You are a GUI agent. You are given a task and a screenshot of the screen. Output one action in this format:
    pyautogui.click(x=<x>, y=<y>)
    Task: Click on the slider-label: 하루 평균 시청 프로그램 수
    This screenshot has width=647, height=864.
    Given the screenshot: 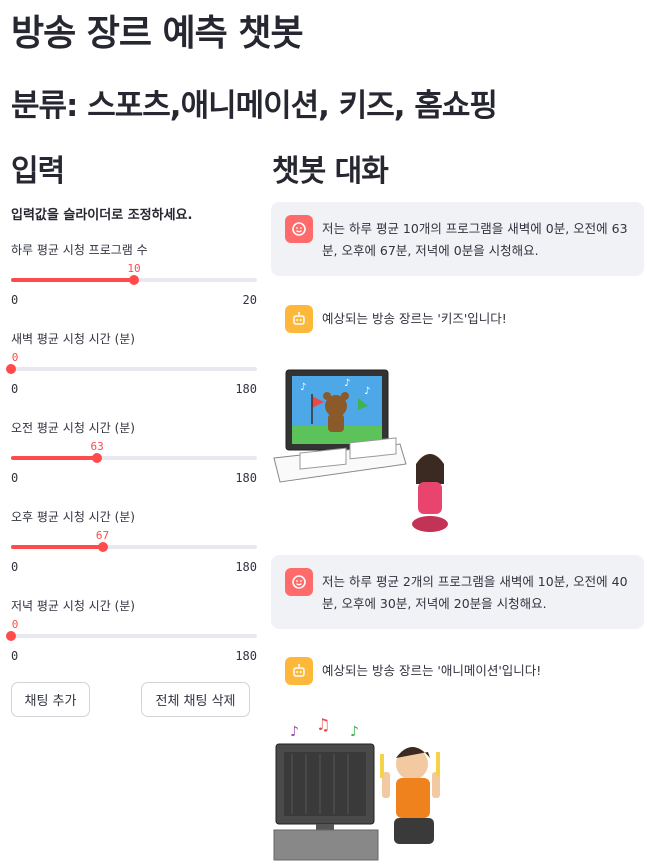 What is the action you would take?
    pyautogui.click(x=79, y=250)
    